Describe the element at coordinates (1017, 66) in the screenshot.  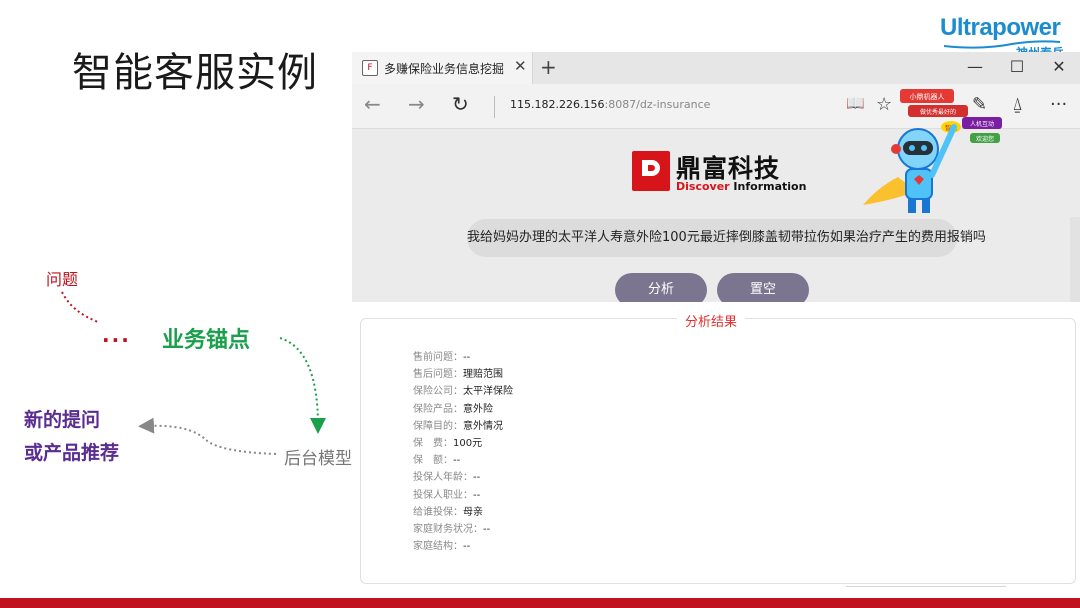
I see `maximize-icon: ☐` at that location.